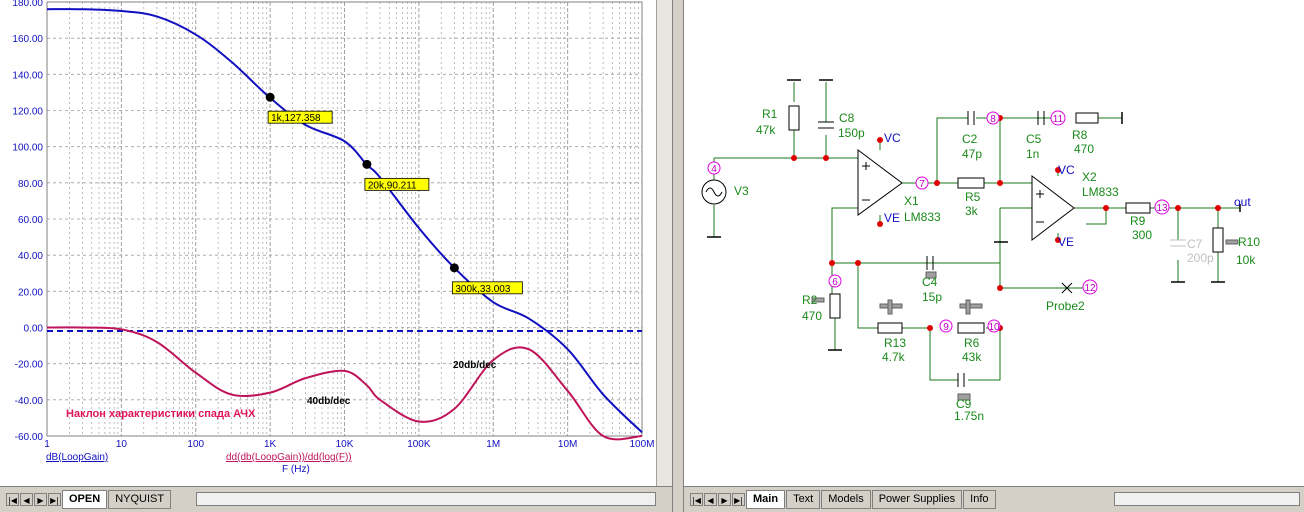 The height and width of the screenshot is (512, 1304). What do you see at coordinates (493, 444) in the screenshot?
I see `x-tick-label: 1M` at bounding box center [493, 444].